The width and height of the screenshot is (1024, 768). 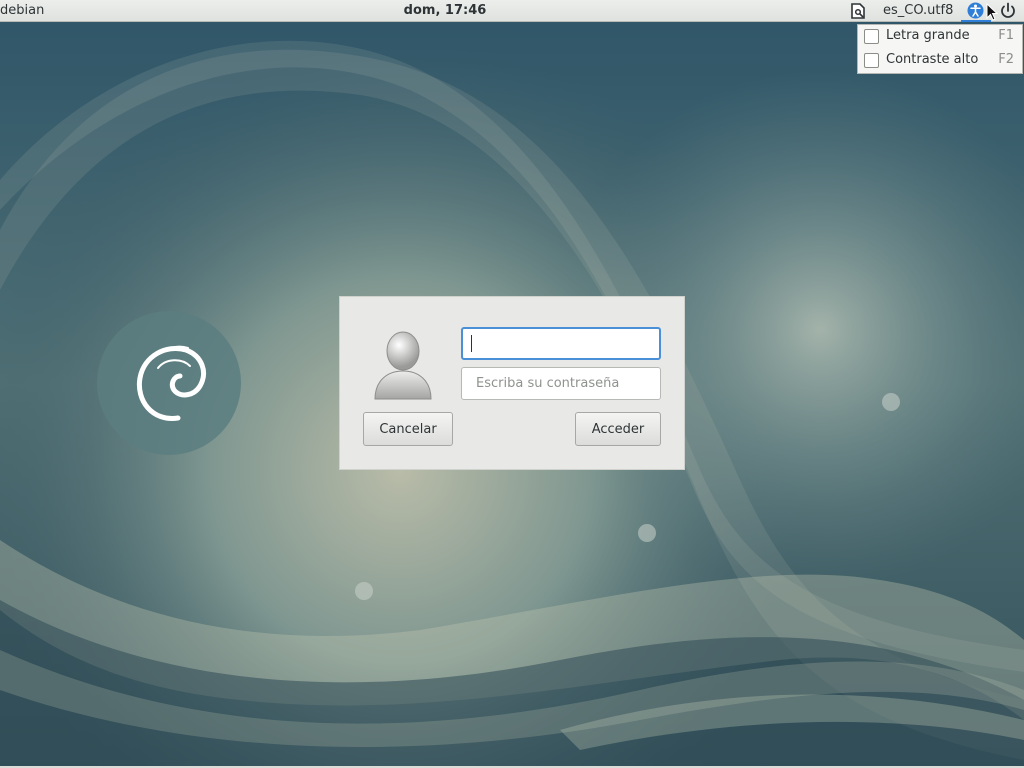 What do you see at coordinates (169, 383) in the screenshot?
I see `debian-swirl-icon` at bounding box center [169, 383].